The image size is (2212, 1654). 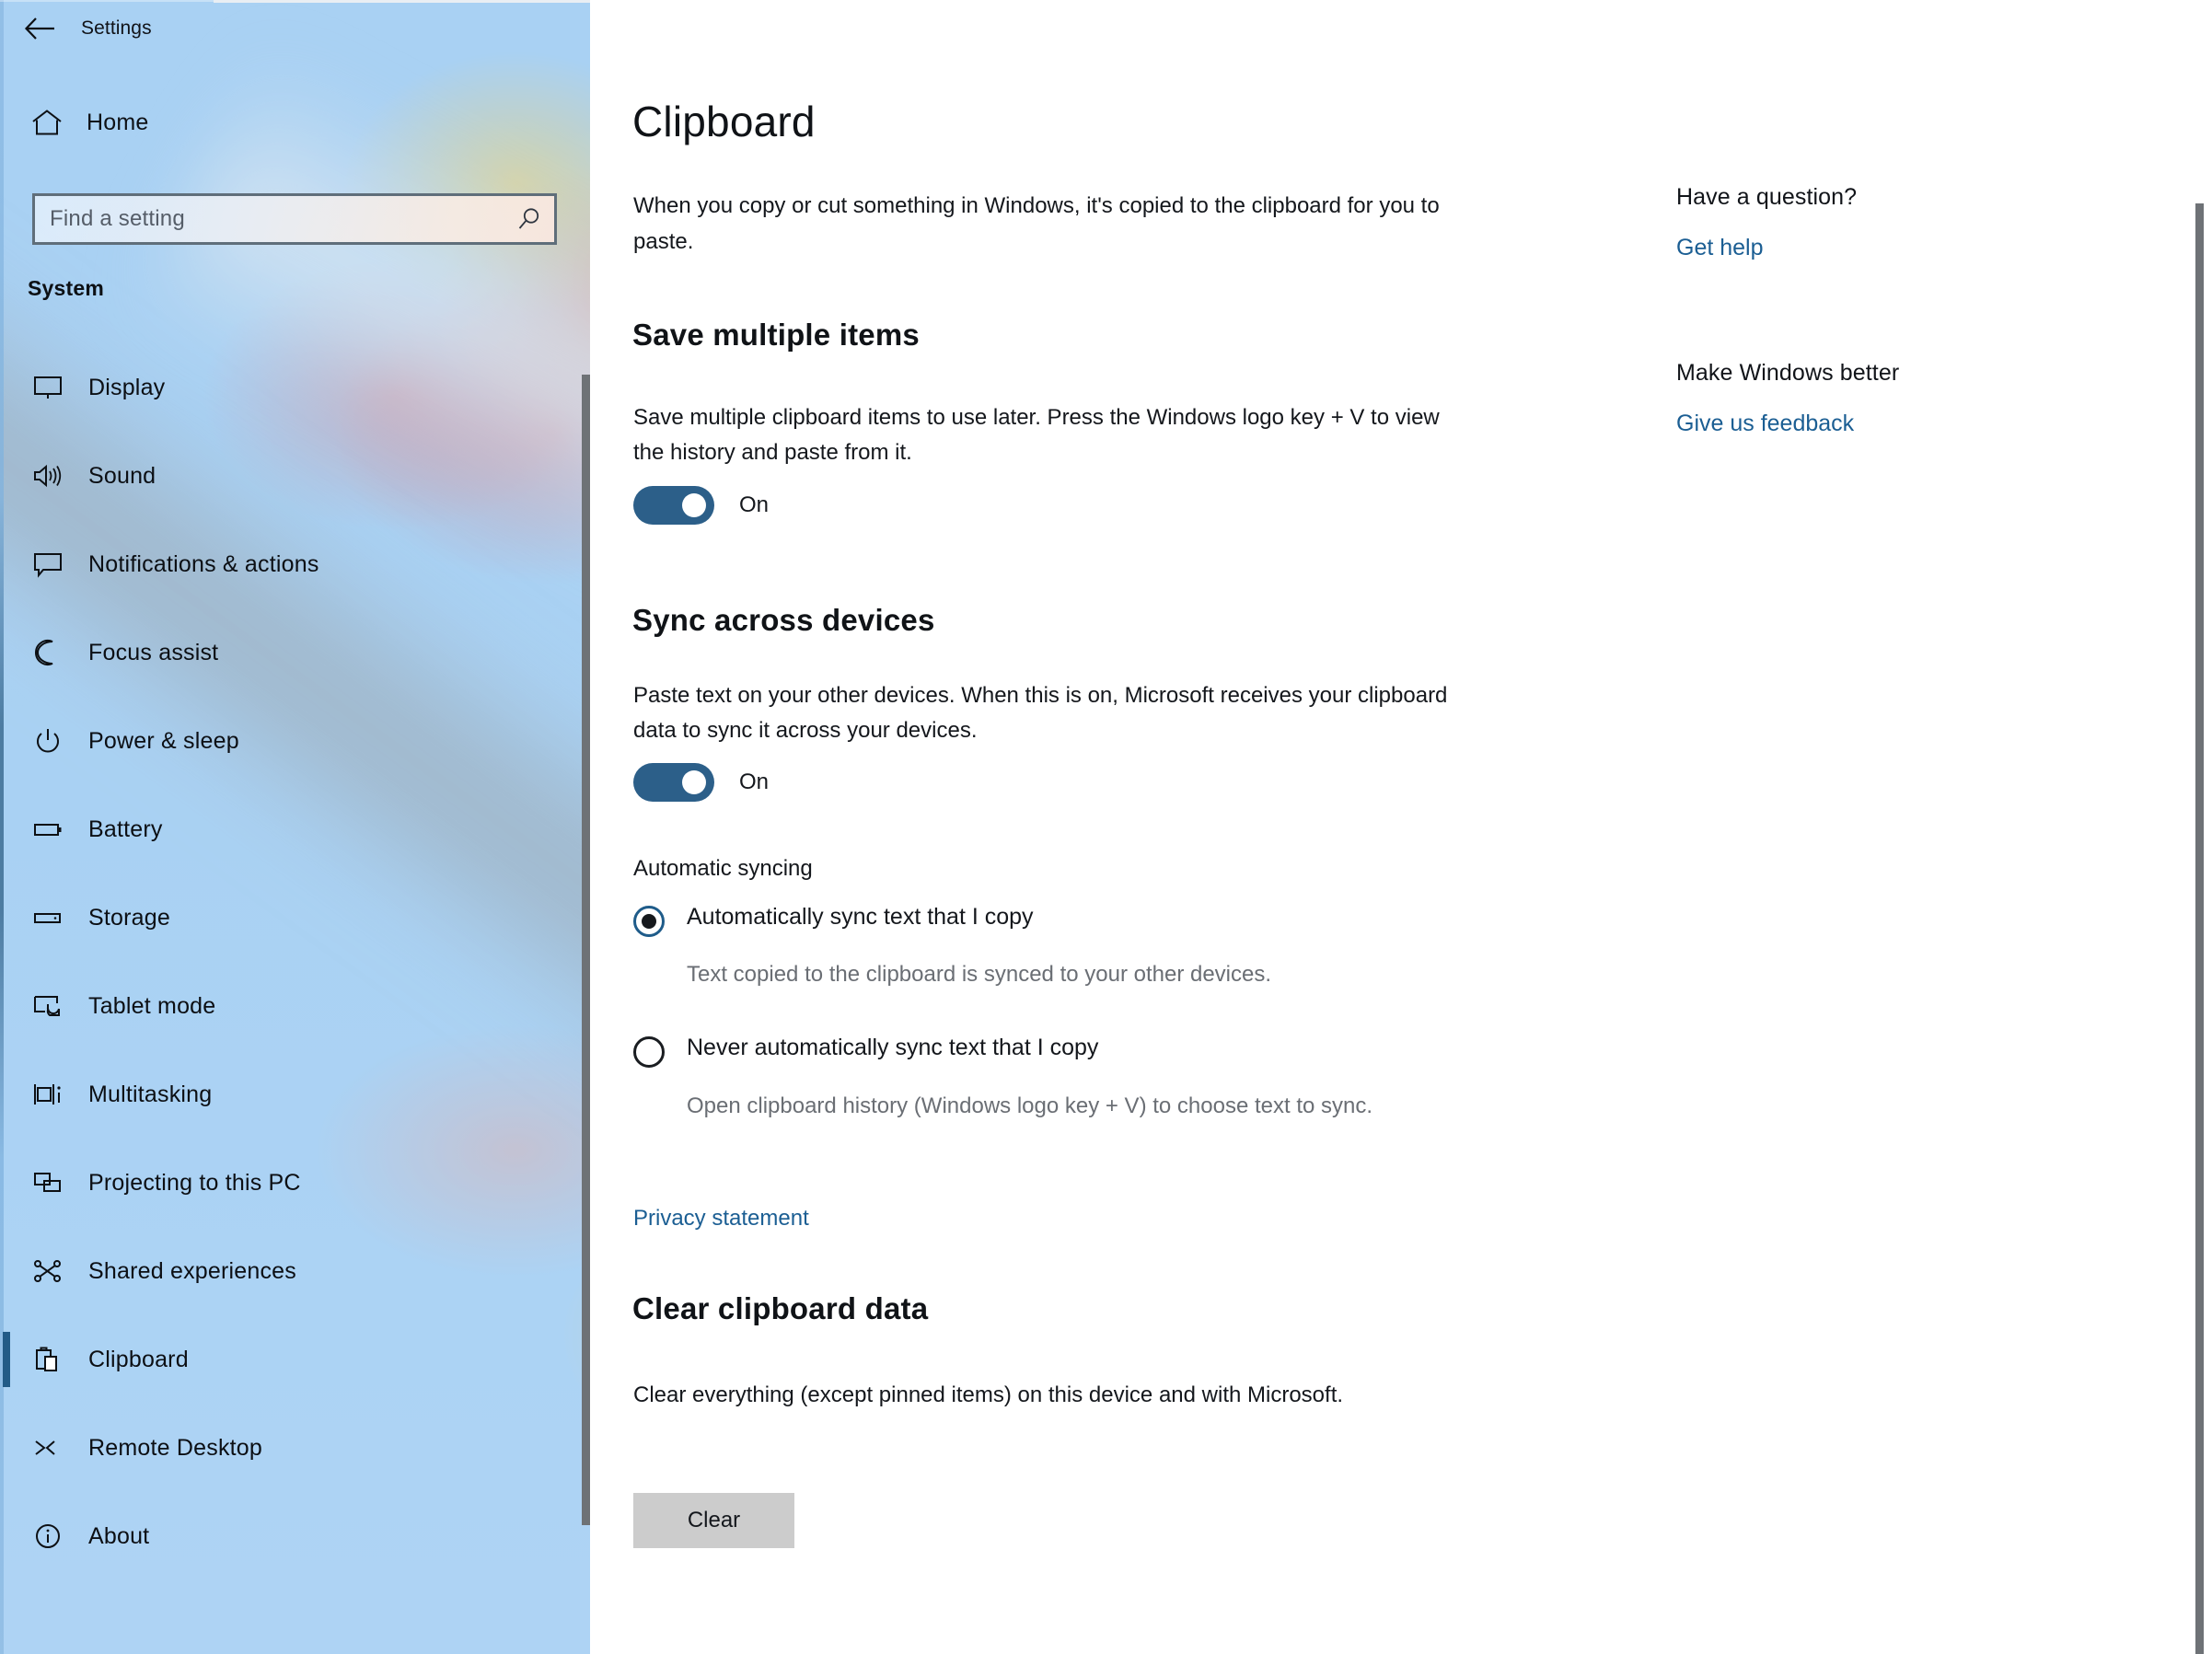 What do you see at coordinates (48, 387) in the screenshot?
I see `monitor-icon` at bounding box center [48, 387].